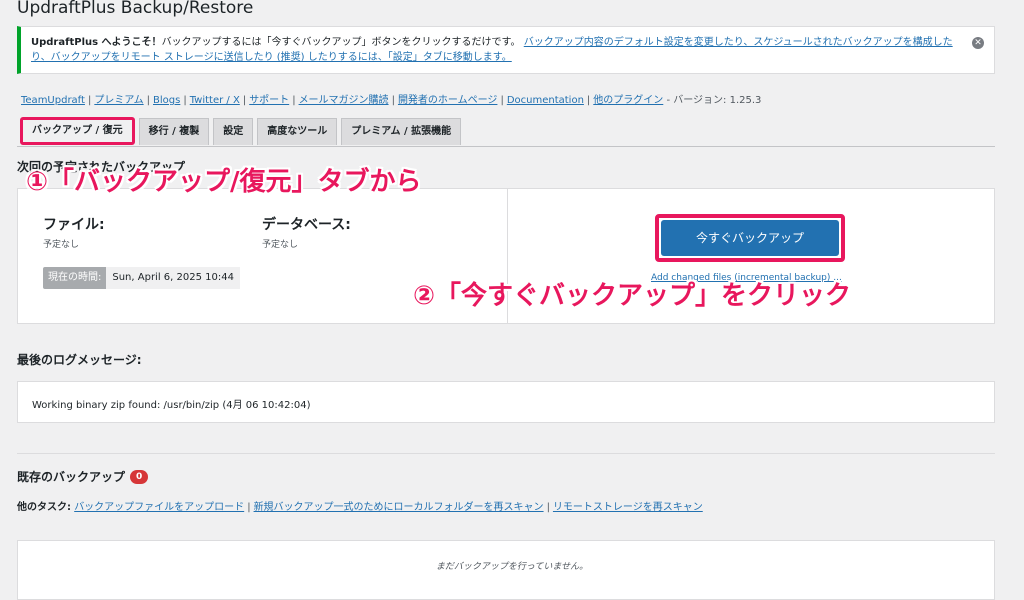  I want to click on current-time-value: Sun, April 6, 2025 10:44, so click(173, 278).